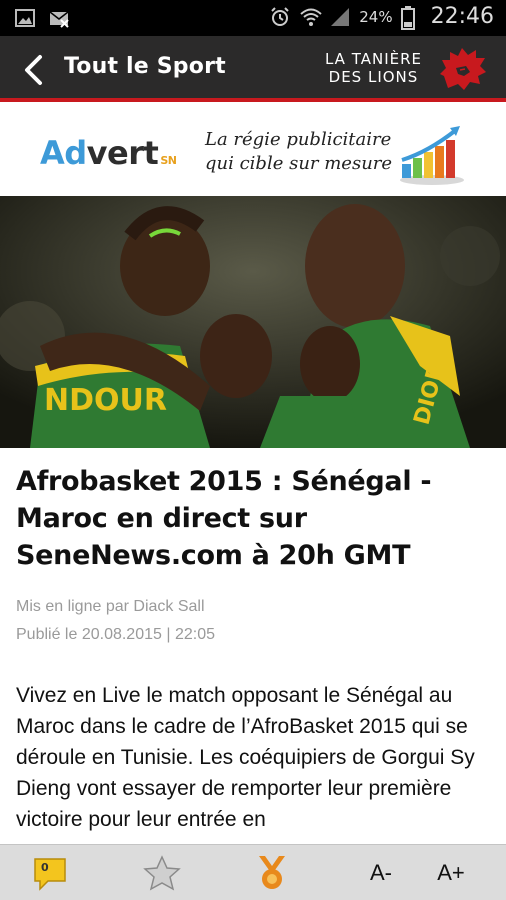  Describe the element at coordinates (373, 59) in the screenshot. I see `brand-line-1: LA TANIÈRE` at that location.